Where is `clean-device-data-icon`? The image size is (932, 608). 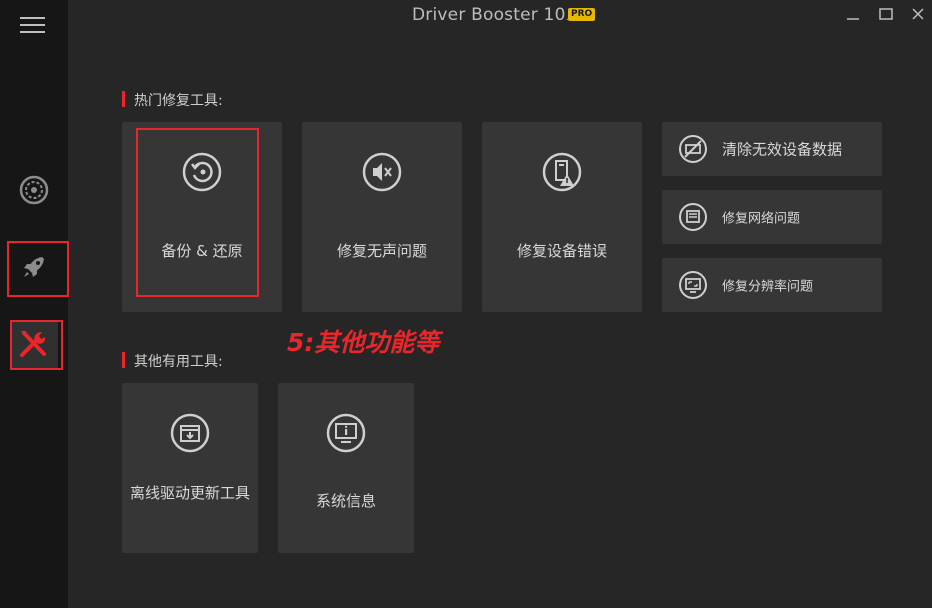
clean-device-data-icon is located at coordinates (693, 149).